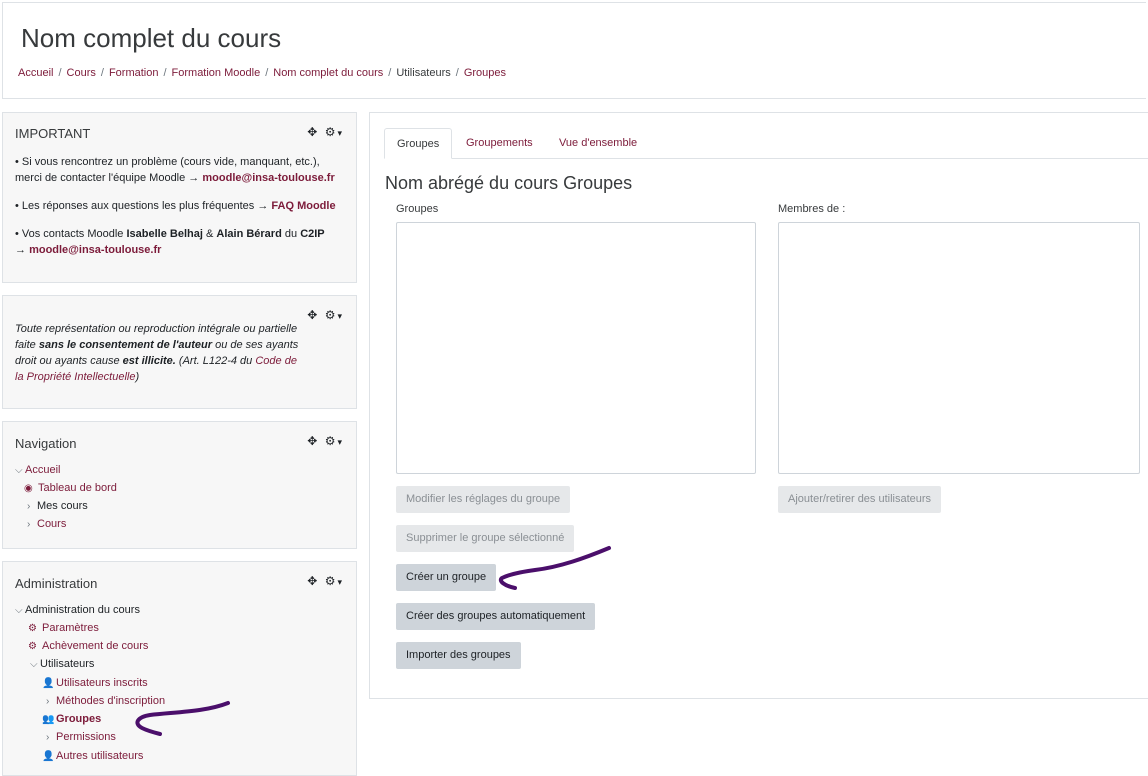 The width and height of the screenshot is (1148, 776). Describe the element at coordinates (151, 38) in the screenshot. I see `page-title: Nom complet du cours` at that location.